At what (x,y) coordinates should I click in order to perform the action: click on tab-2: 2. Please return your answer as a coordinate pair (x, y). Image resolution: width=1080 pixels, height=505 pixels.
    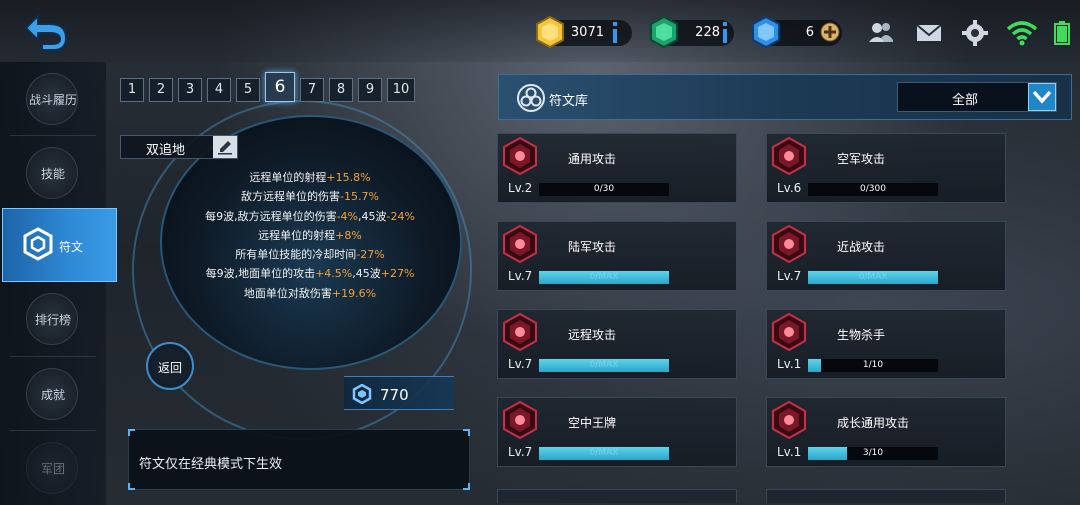
    Looking at the image, I should click on (161, 90).